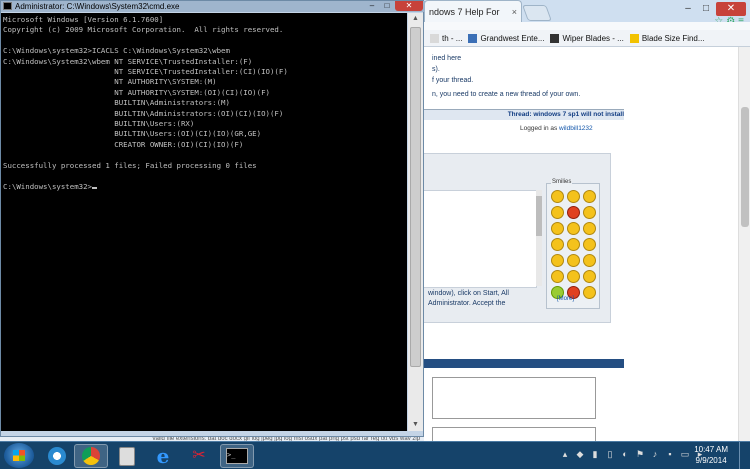 The height and width of the screenshot is (469, 750). I want to click on console-line: NT AUTHORITY\SYSTEM:(OI)(CI)(IO)(F), so click(136, 92).